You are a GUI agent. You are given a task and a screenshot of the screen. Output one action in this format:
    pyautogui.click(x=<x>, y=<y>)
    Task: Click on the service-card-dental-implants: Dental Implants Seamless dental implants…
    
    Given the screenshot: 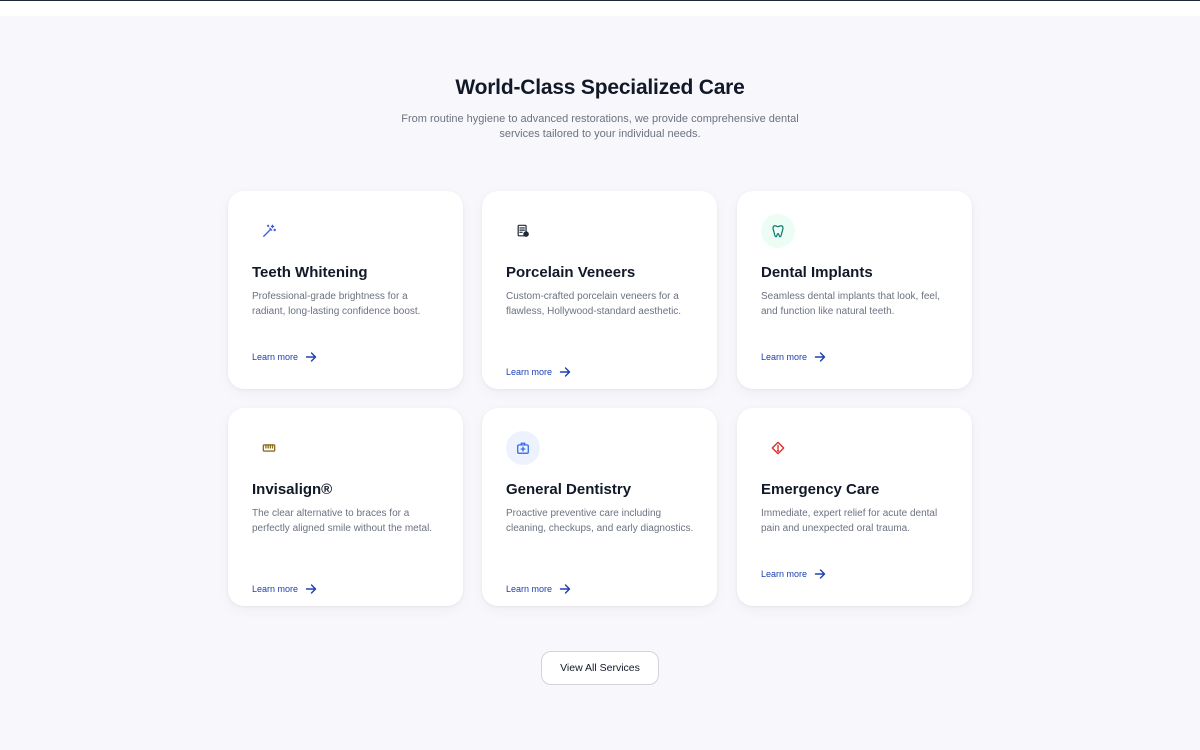 What is the action you would take?
    pyautogui.click(x=854, y=290)
    